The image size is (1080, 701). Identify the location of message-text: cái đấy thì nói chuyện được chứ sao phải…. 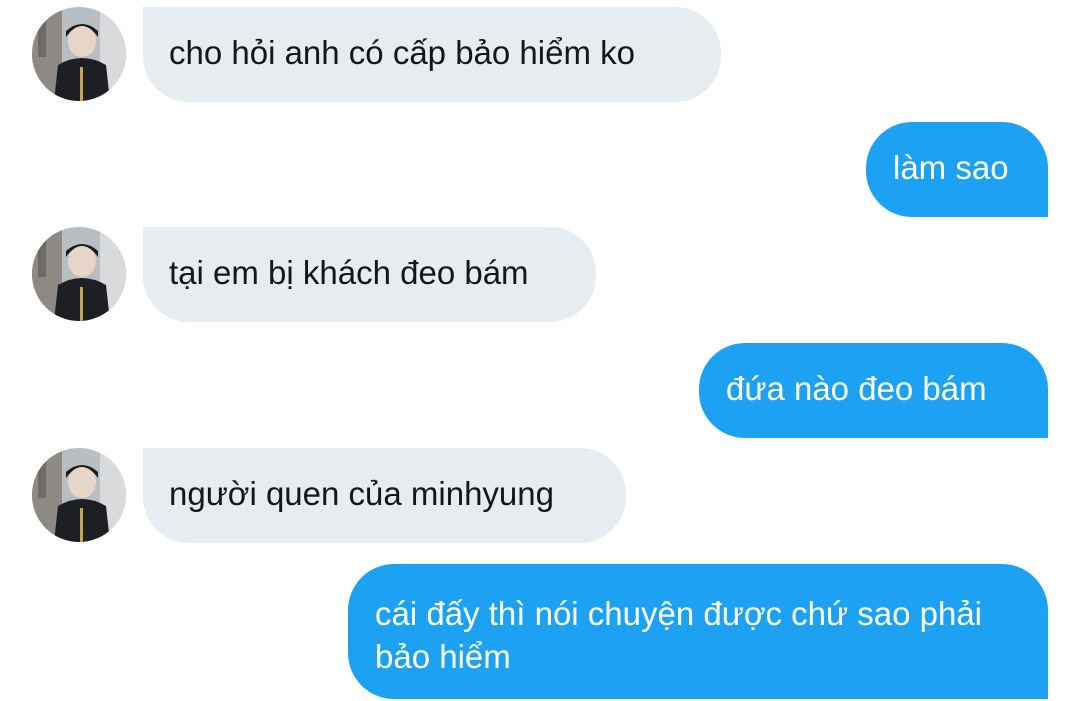
(679, 635).